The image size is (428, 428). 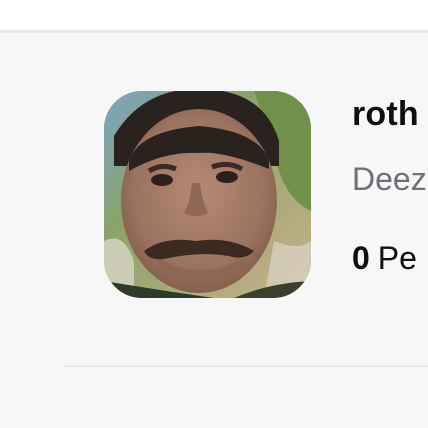 I want to click on artist-subtitle: Deez, so click(x=389, y=179).